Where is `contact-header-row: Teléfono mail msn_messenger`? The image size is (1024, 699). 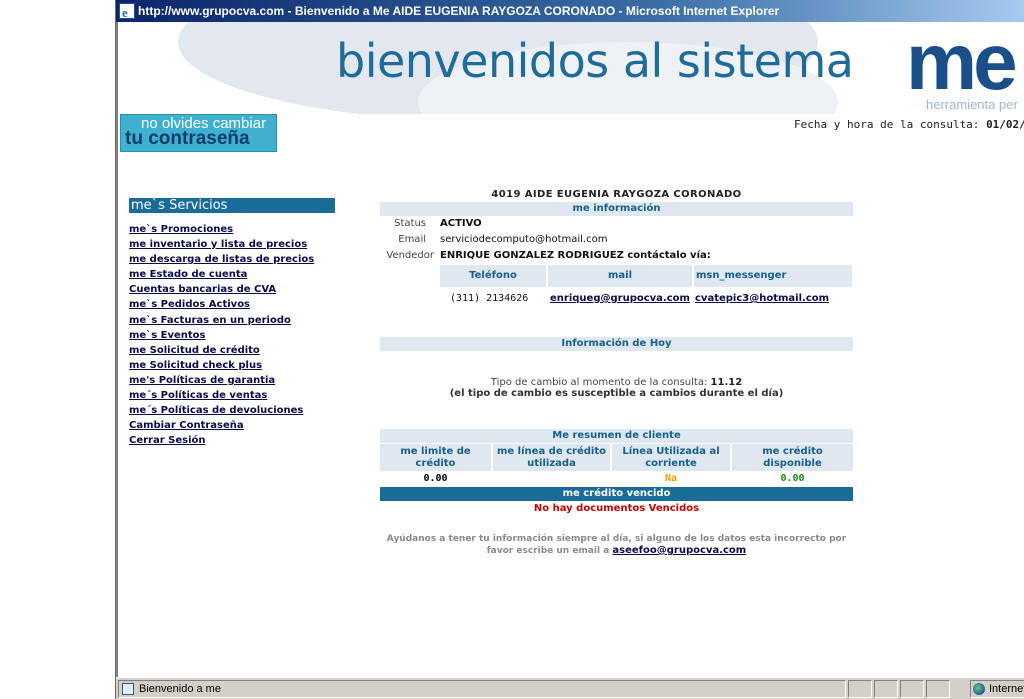
contact-header-row: Teléfono mail msn_messenger is located at coordinates (616, 276).